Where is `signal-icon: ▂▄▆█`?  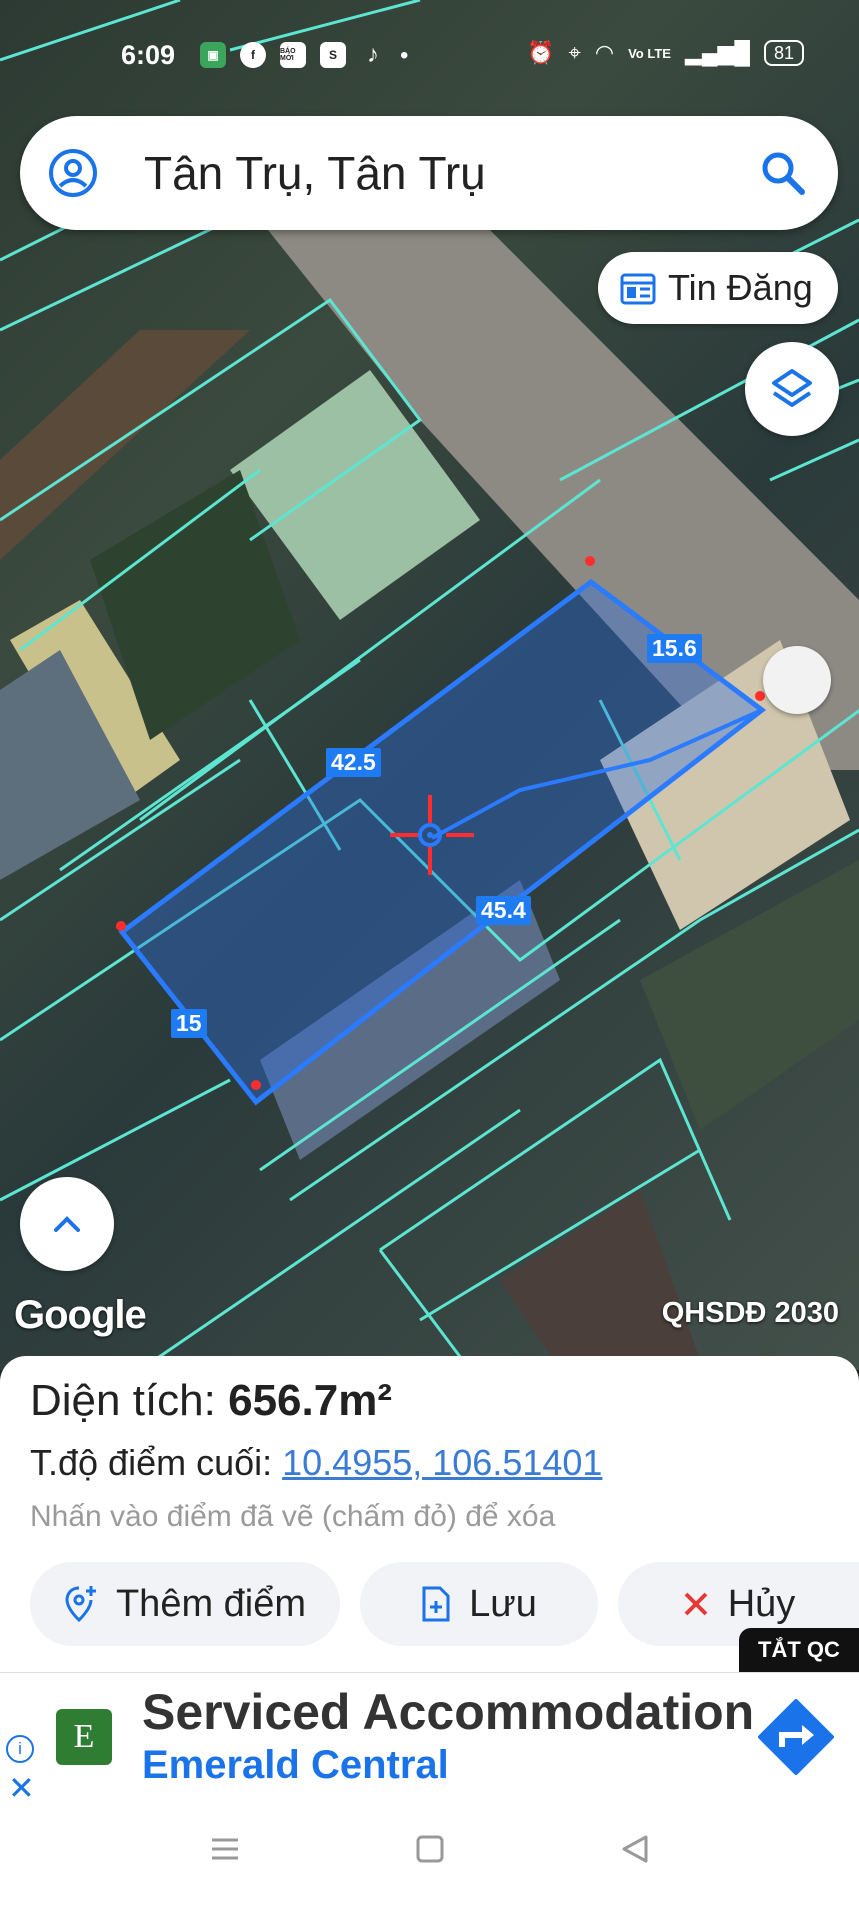
signal-icon: ▂▄▆█ is located at coordinates (717, 52).